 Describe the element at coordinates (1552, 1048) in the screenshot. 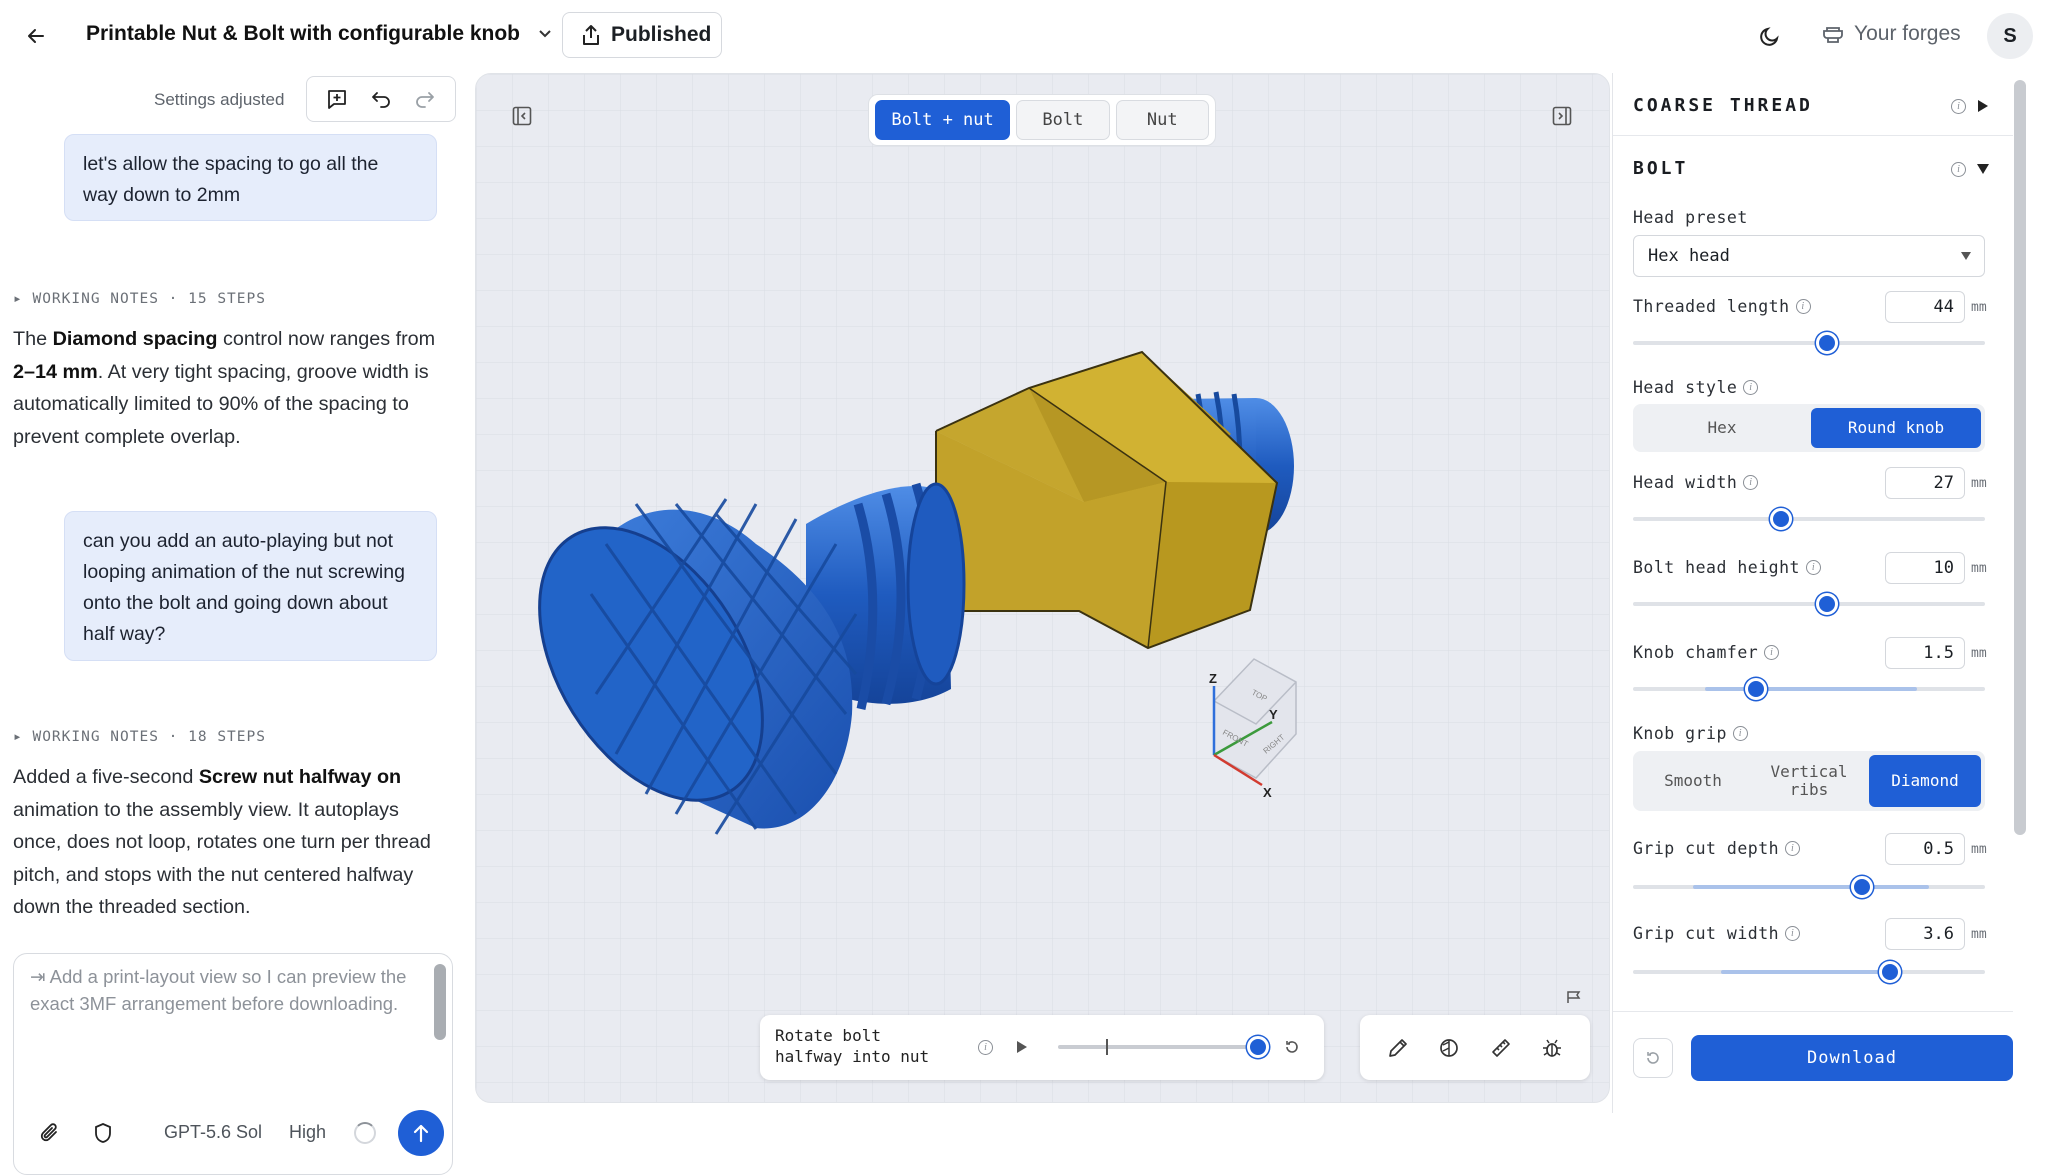

I see `bug-icon` at that location.